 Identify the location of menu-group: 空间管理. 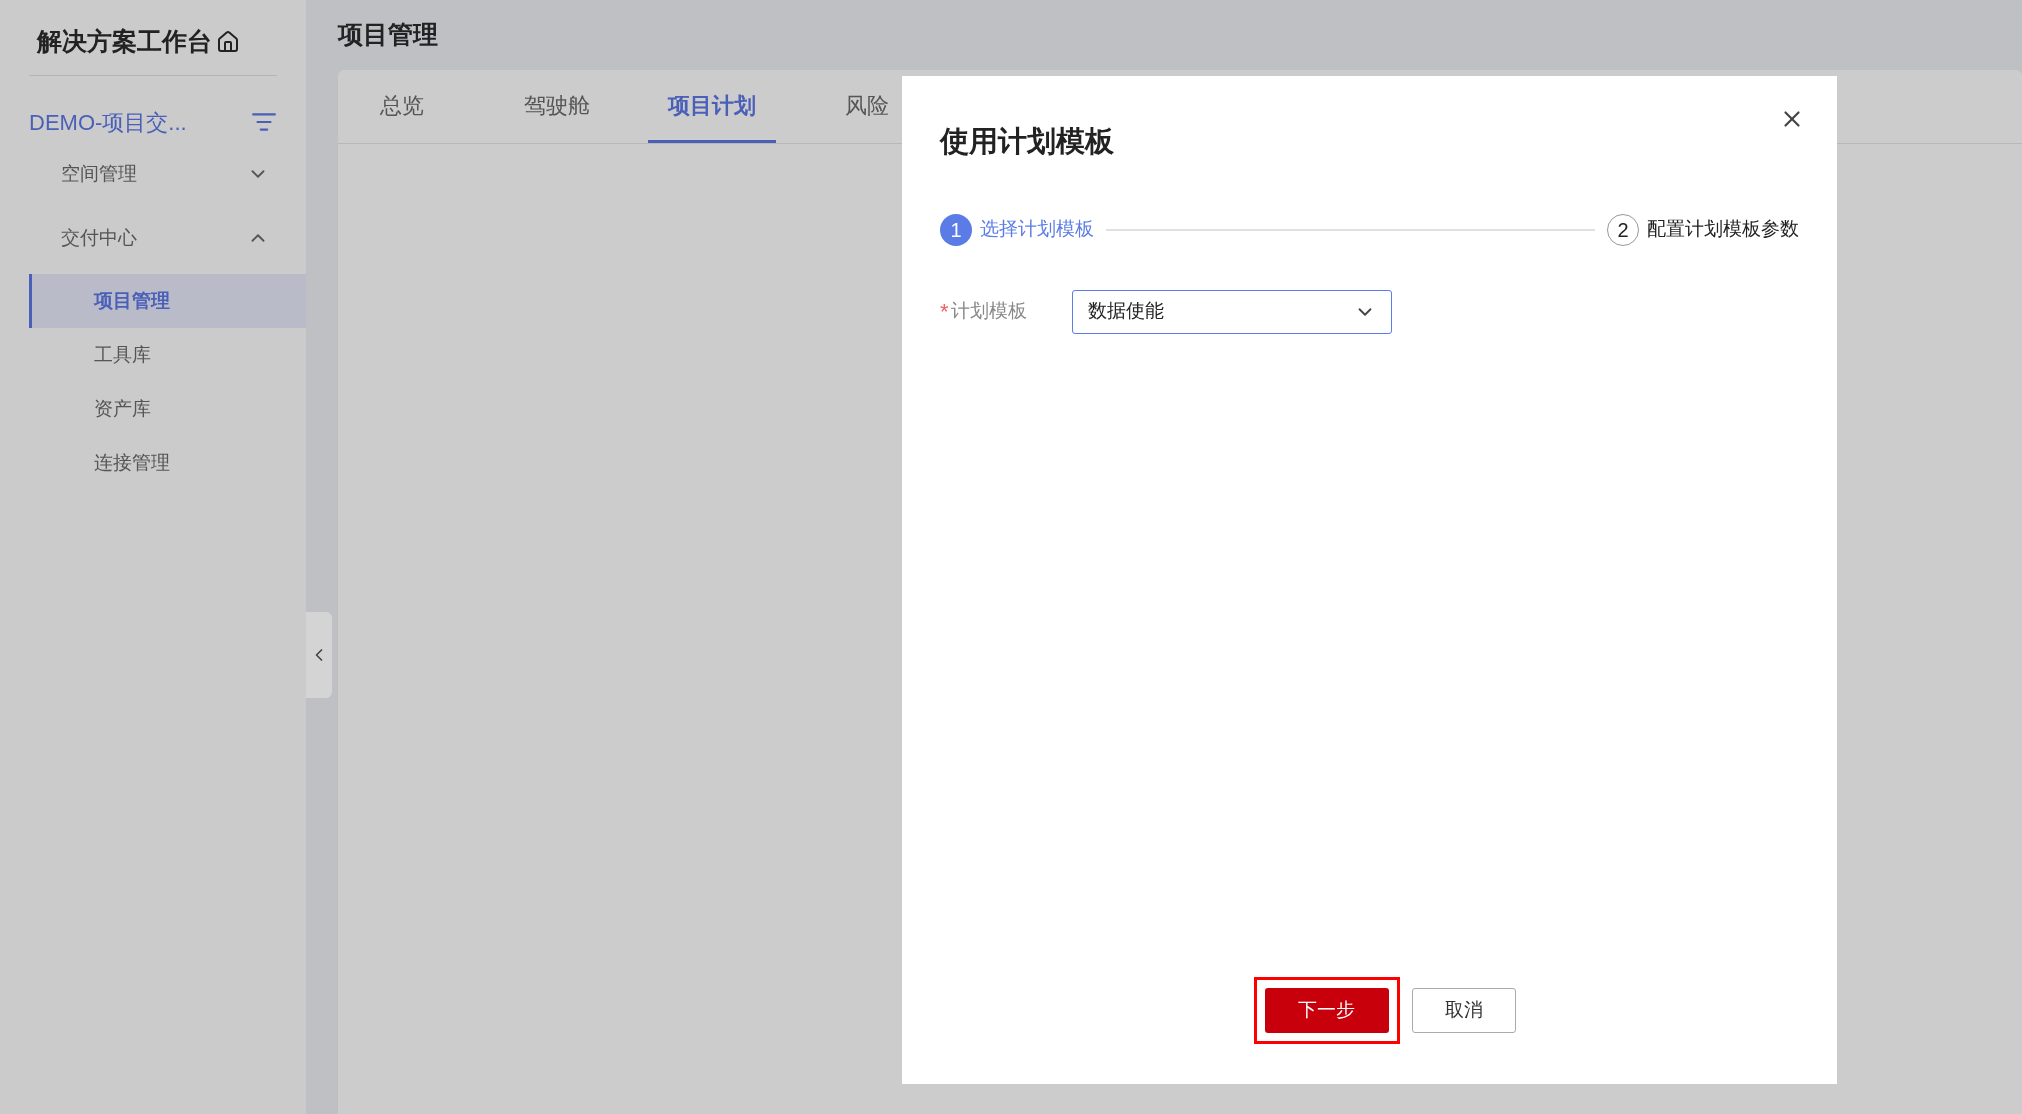
(153, 174).